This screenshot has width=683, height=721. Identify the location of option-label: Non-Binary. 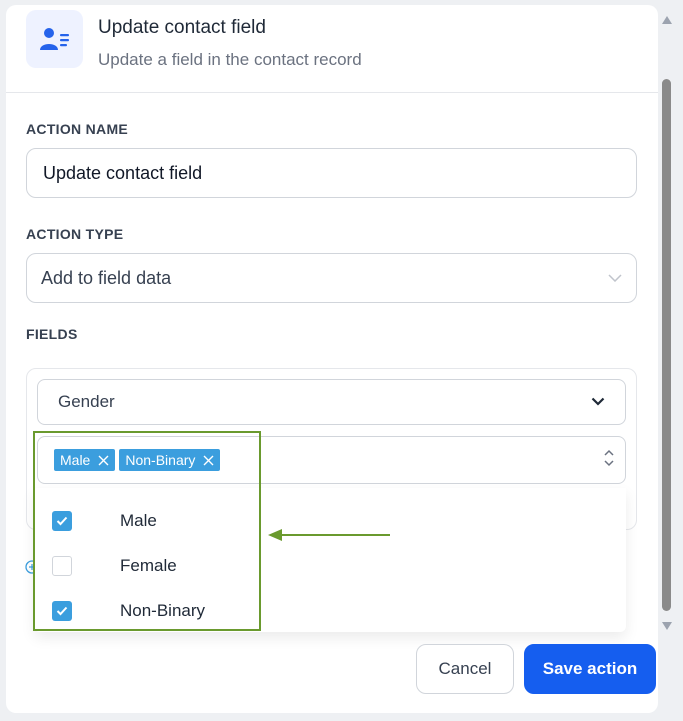
(163, 610).